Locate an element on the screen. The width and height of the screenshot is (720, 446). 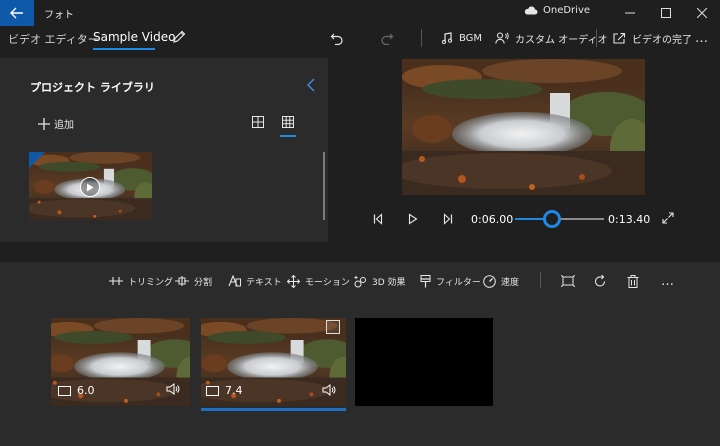
minimize-icon is located at coordinates (630, 13).